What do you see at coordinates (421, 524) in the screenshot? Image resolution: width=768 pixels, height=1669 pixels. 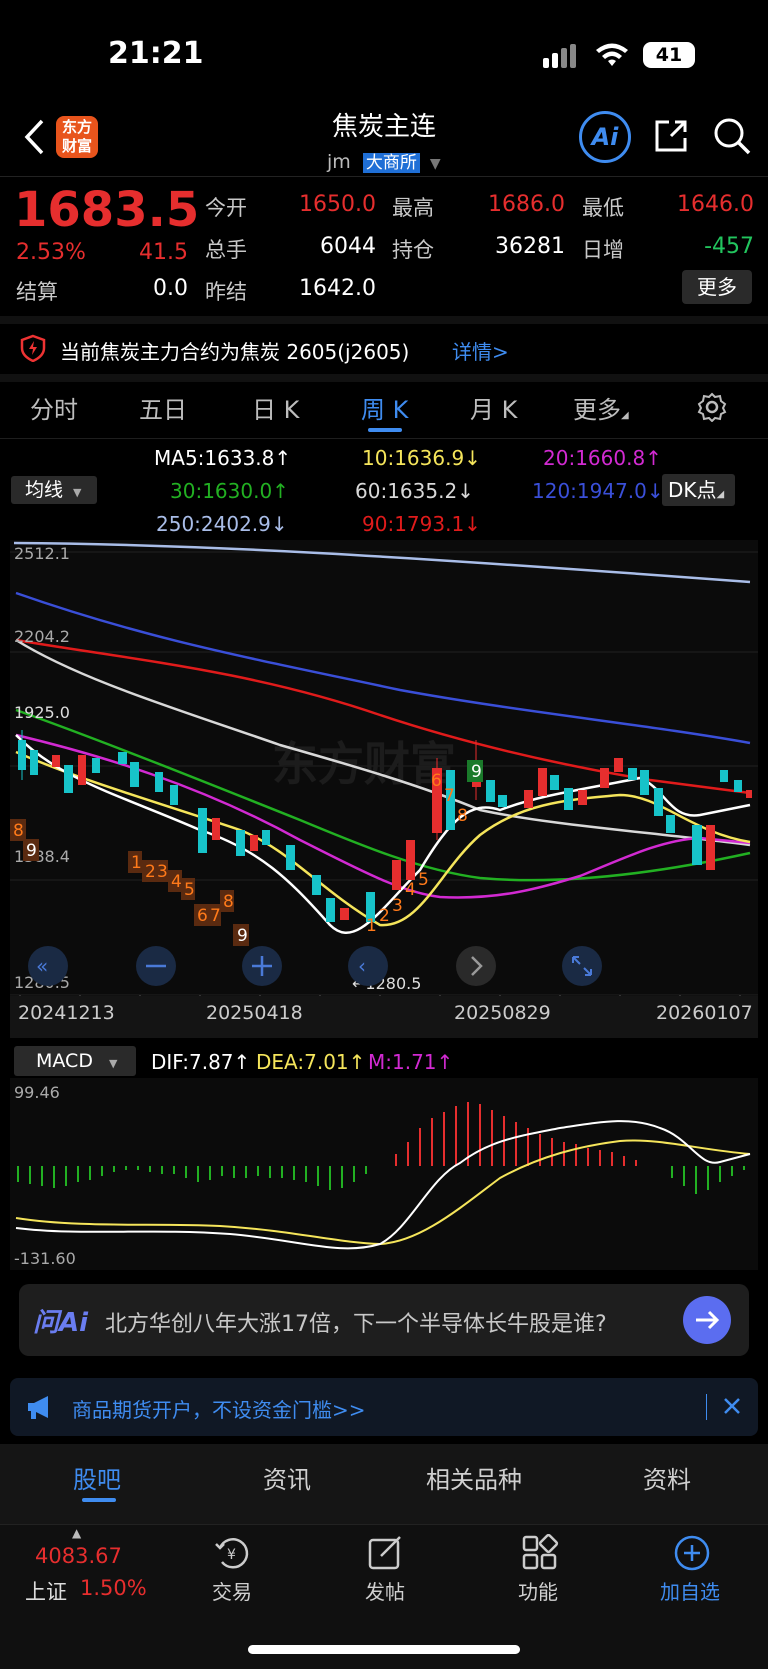 I see `ma90-value: 90:1793.1↓` at bounding box center [421, 524].